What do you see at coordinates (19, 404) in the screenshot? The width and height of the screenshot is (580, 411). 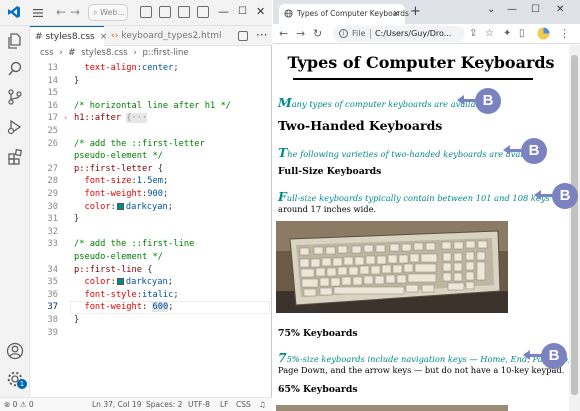 I see `problems-indicator: ⊗ 0 ⚠ 0` at bounding box center [19, 404].